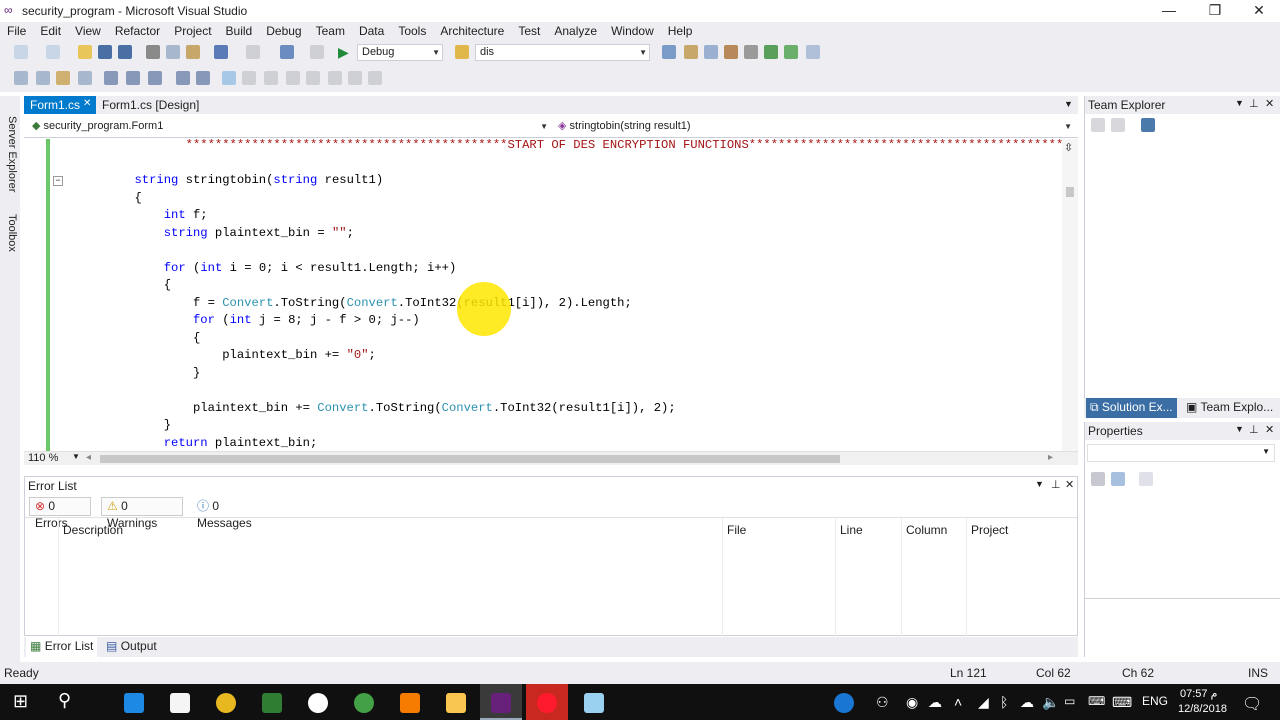  What do you see at coordinates (1070, 295) in the screenshot?
I see `editor-vertical-scrollbar: ⇳` at bounding box center [1070, 295].